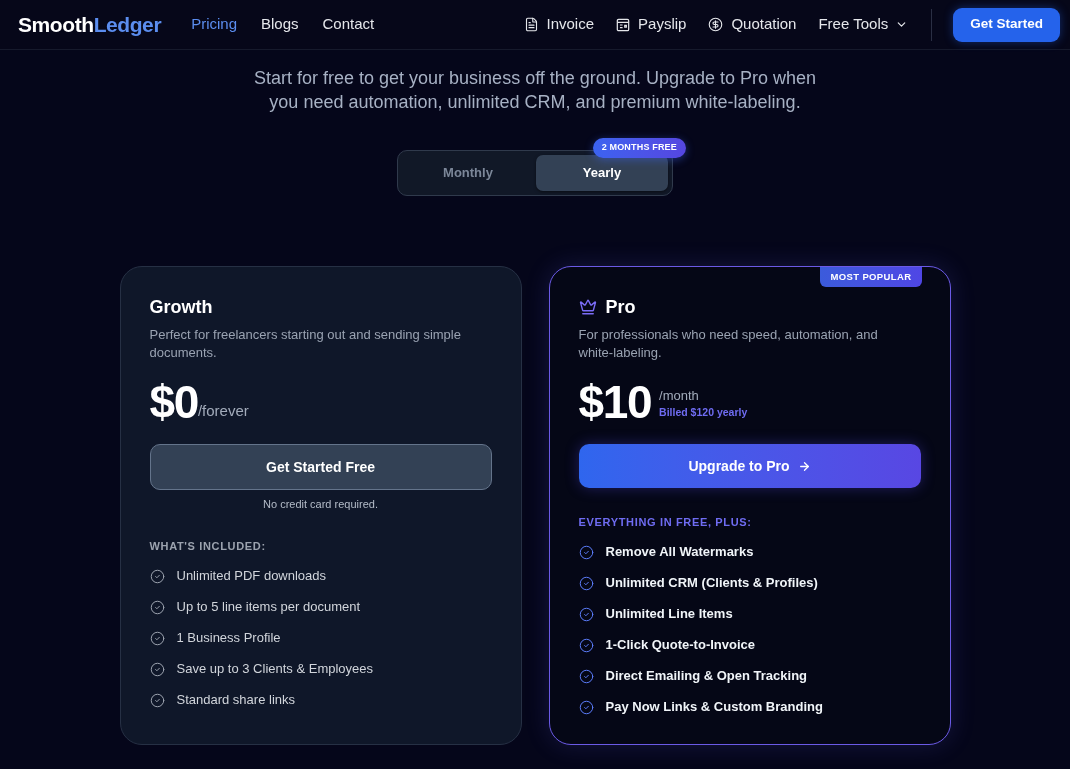 The height and width of the screenshot is (769, 1070). What do you see at coordinates (559, 24) in the screenshot?
I see `nav-tool-link: Invoice` at bounding box center [559, 24].